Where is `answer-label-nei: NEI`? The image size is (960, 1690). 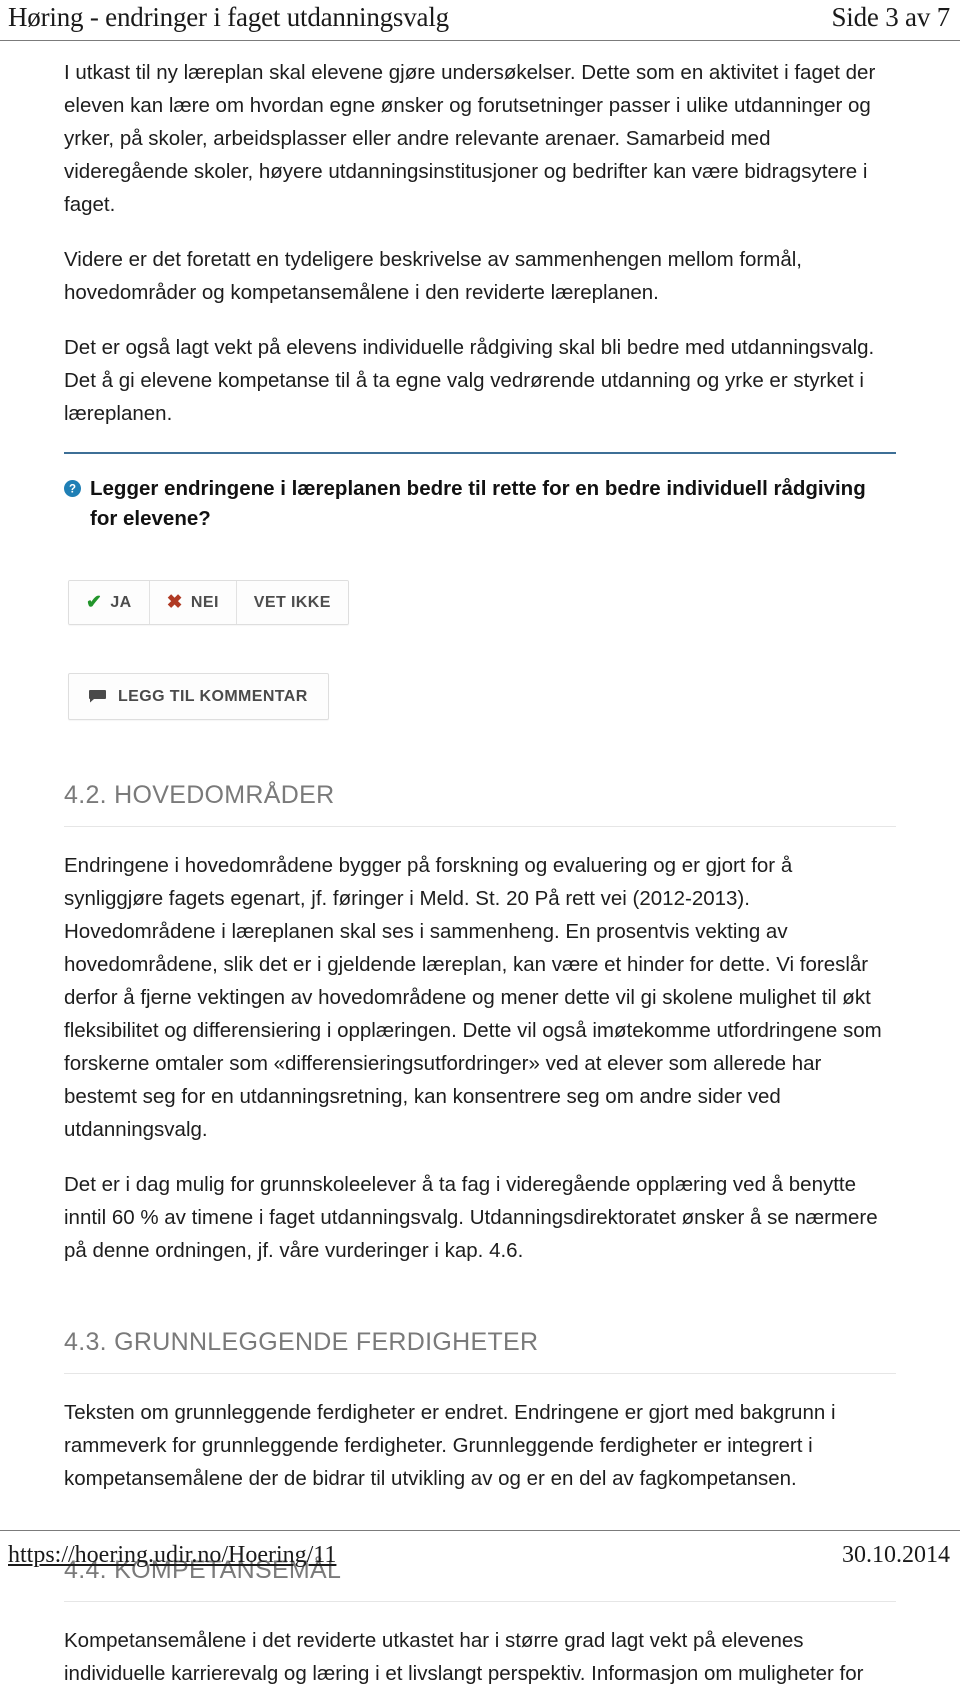 answer-label-nei: NEI is located at coordinates (204, 602).